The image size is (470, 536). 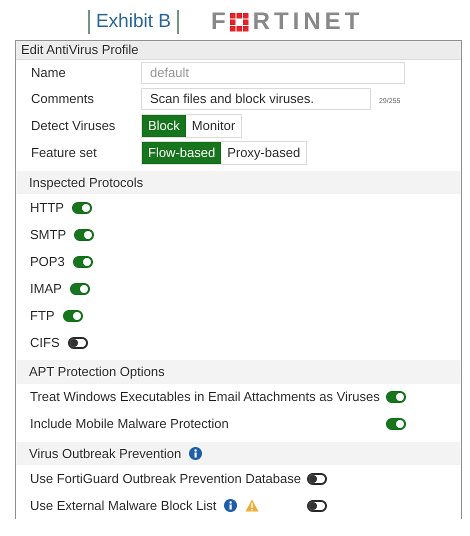 I want to click on segment-option: Flow-based, so click(x=182, y=153).